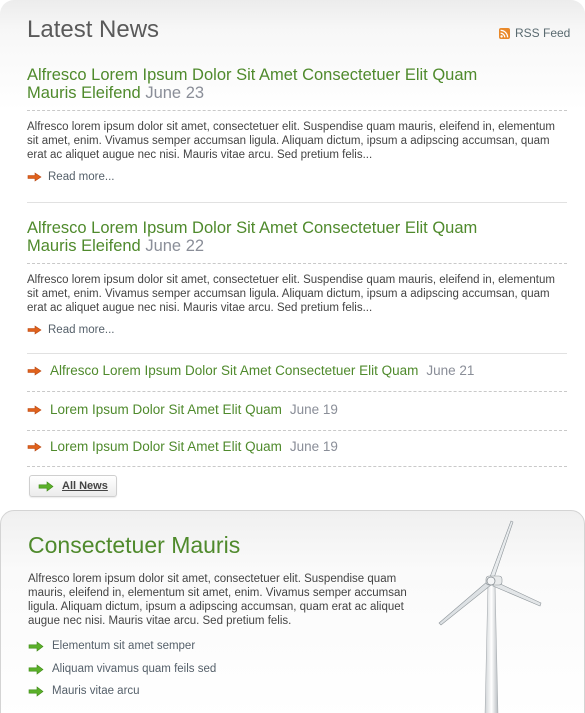 The width and height of the screenshot is (585, 713). What do you see at coordinates (96, 691) in the screenshot?
I see `feature-link-label: Mauris vitae arcu` at bounding box center [96, 691].